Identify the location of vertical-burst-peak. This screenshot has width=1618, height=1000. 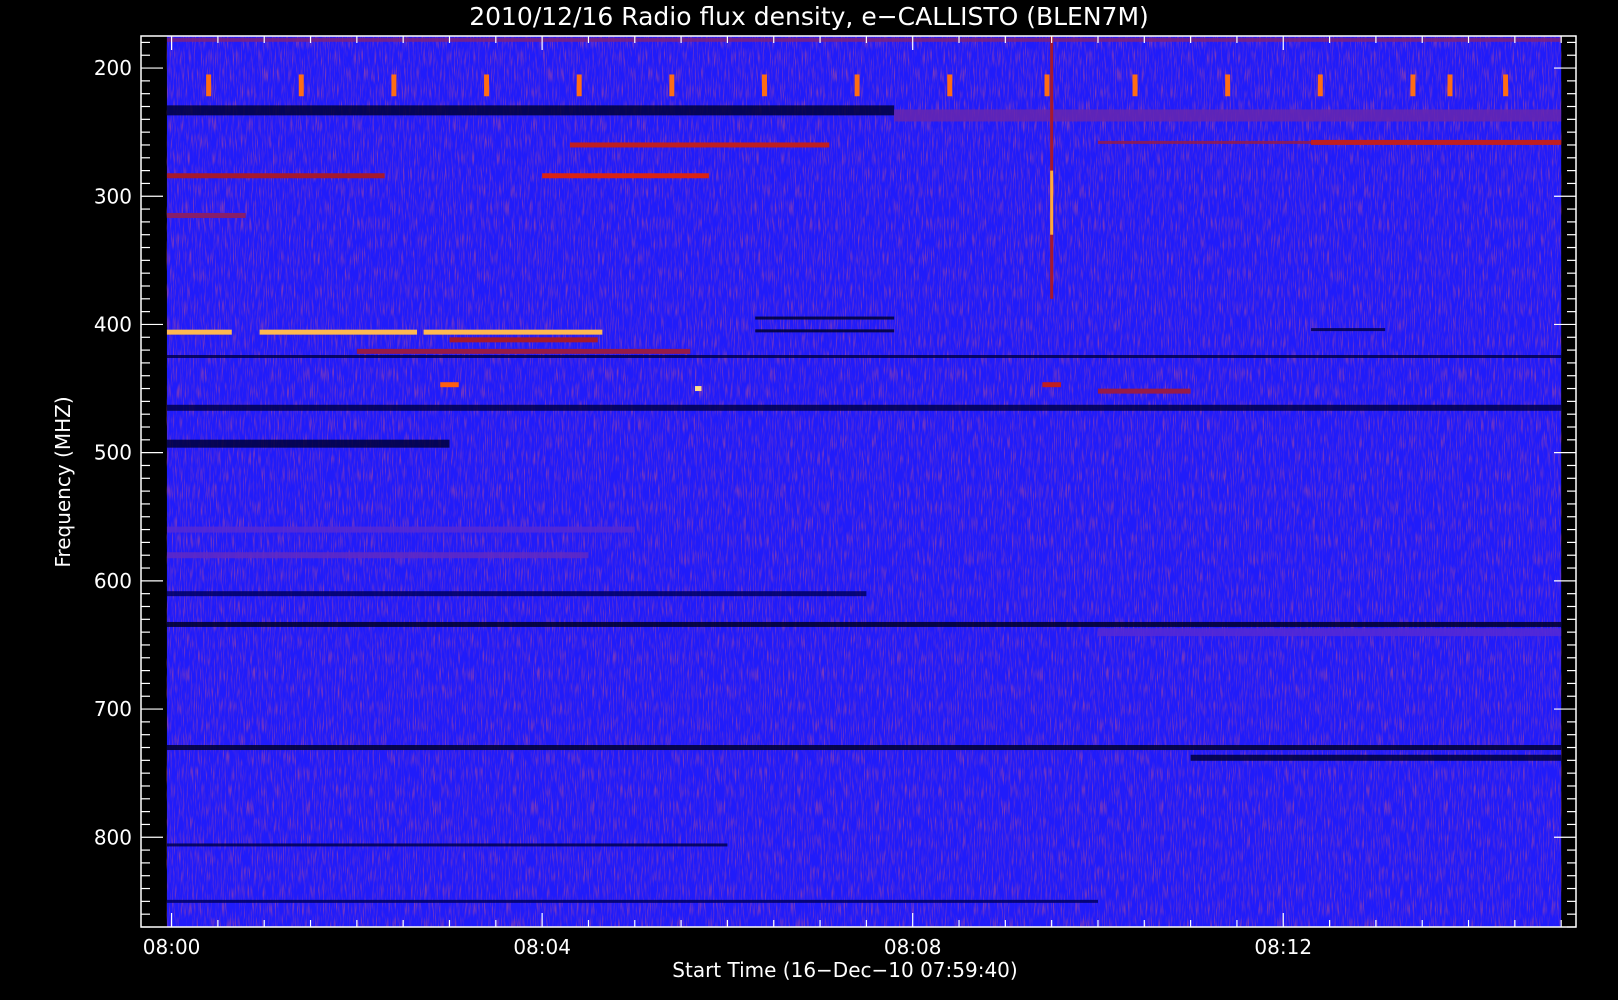
(1052, 202).